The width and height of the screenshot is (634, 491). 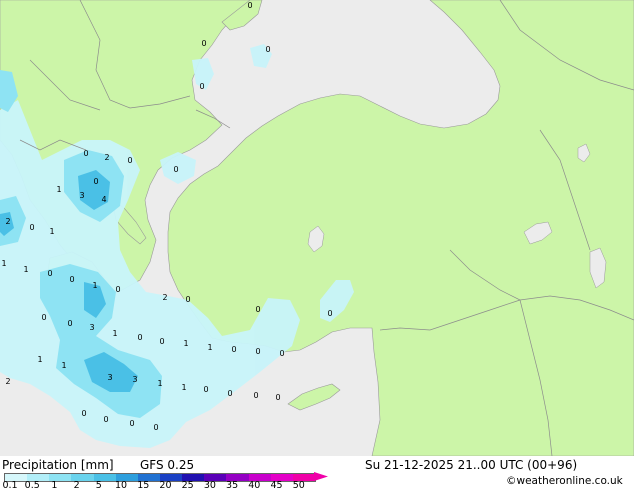 I want to click on precip-value-label: 4, so click(x=103, y=199).